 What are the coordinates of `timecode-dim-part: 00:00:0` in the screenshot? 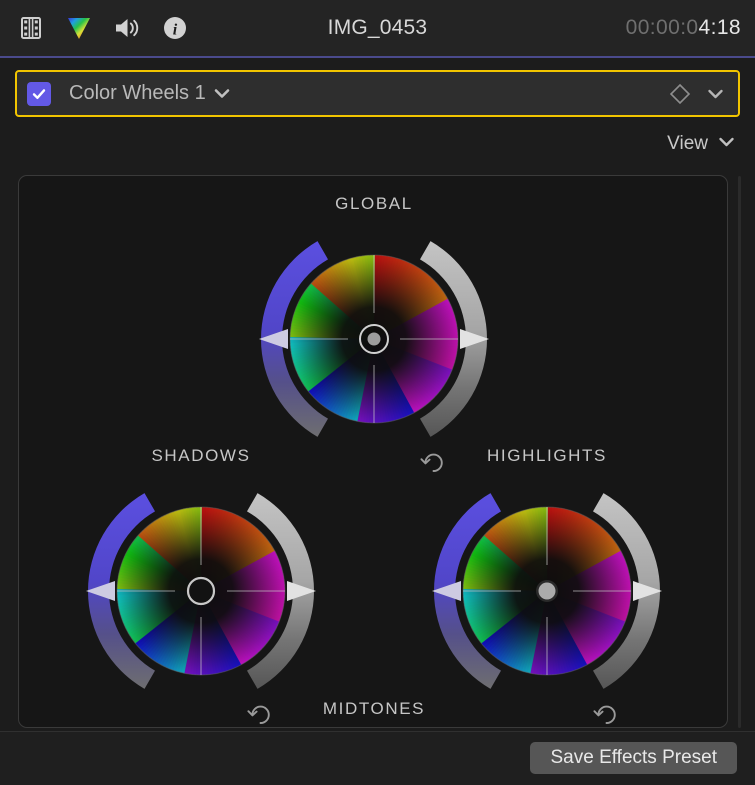 It's located at (662, 27).